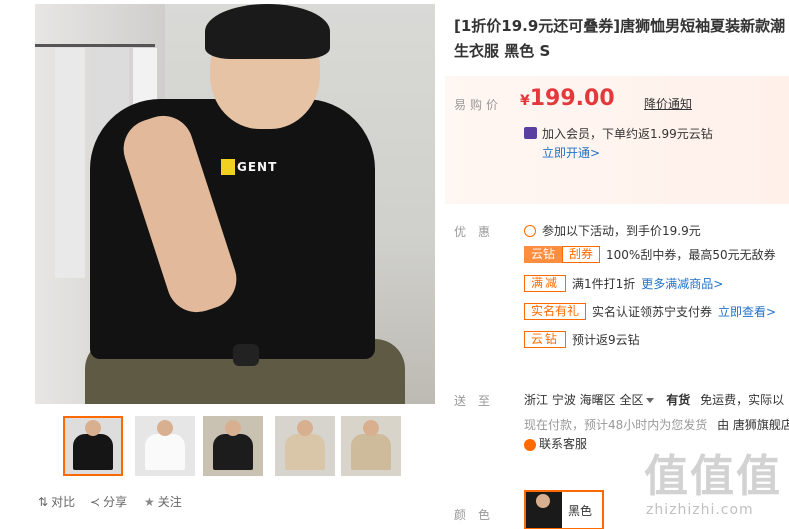  Describe the element at coordinates (257, 167) in the screenshot. I see `shirt-logo-text: GENT` at that location.